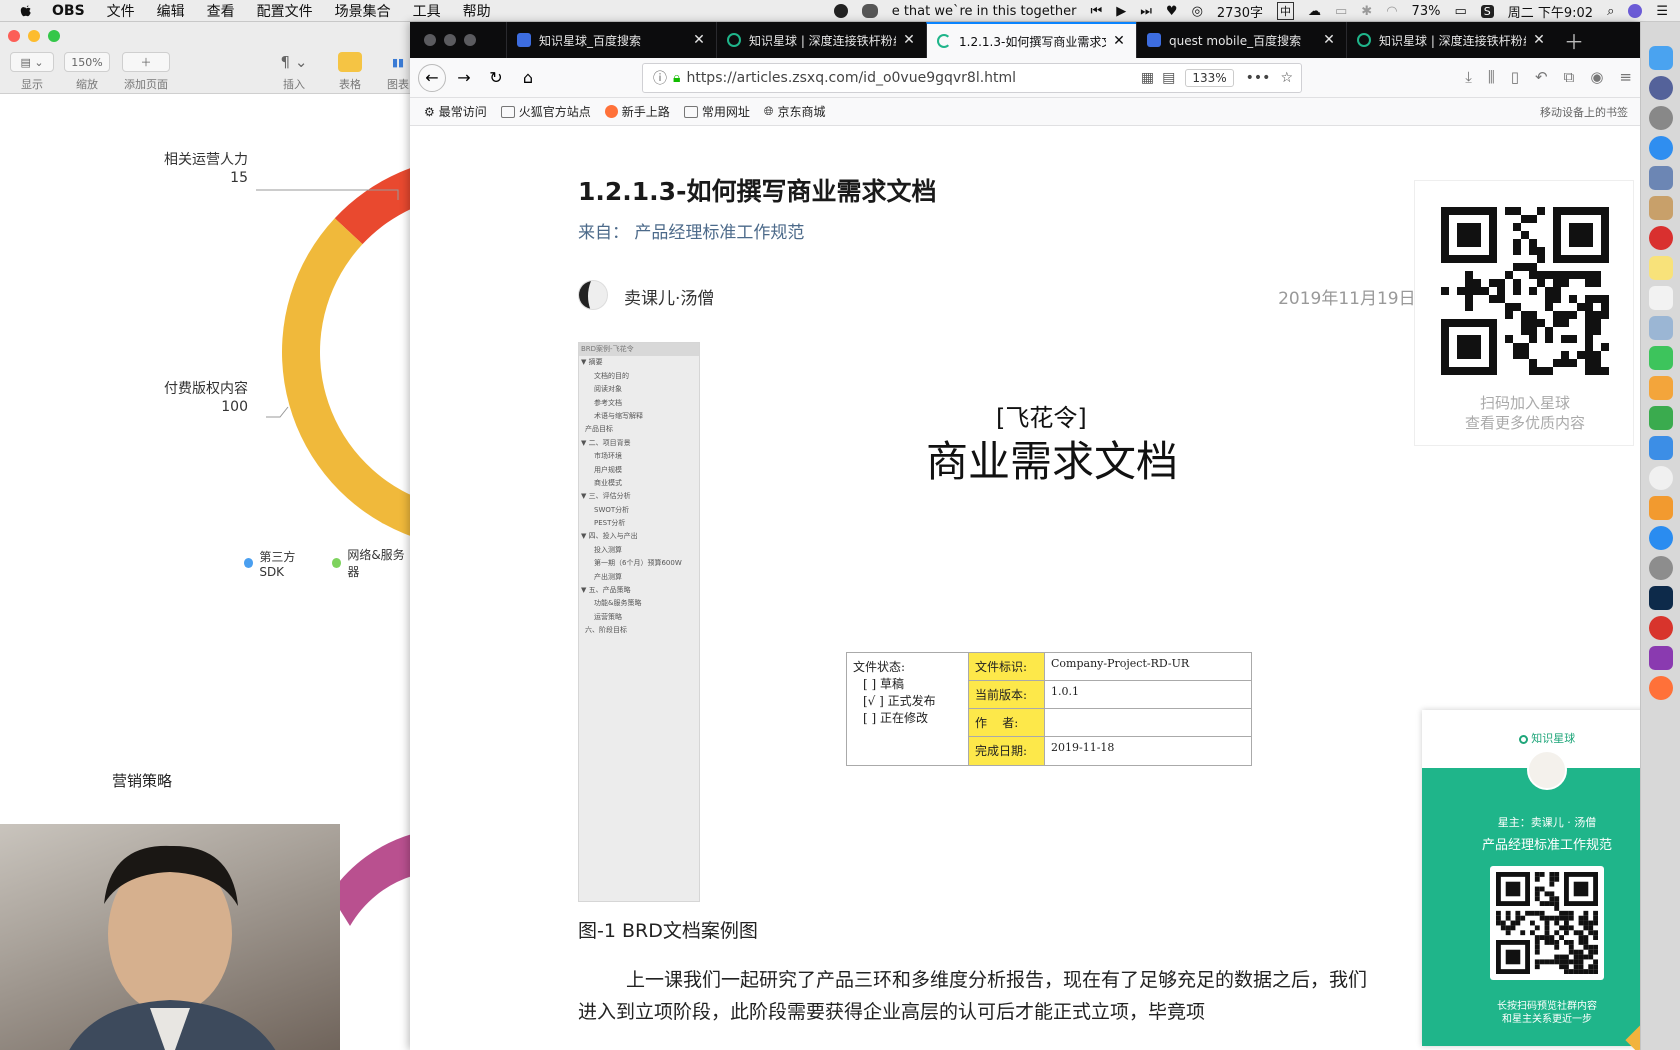 The height and width of the screenshot is (1050, 1680). What do you see at coordinates (1241, 40) in the screenshot?
I see `tab-baidu-questmobile: quest mobile_百度搜索 ✕` at bounding box center [1241, 40].